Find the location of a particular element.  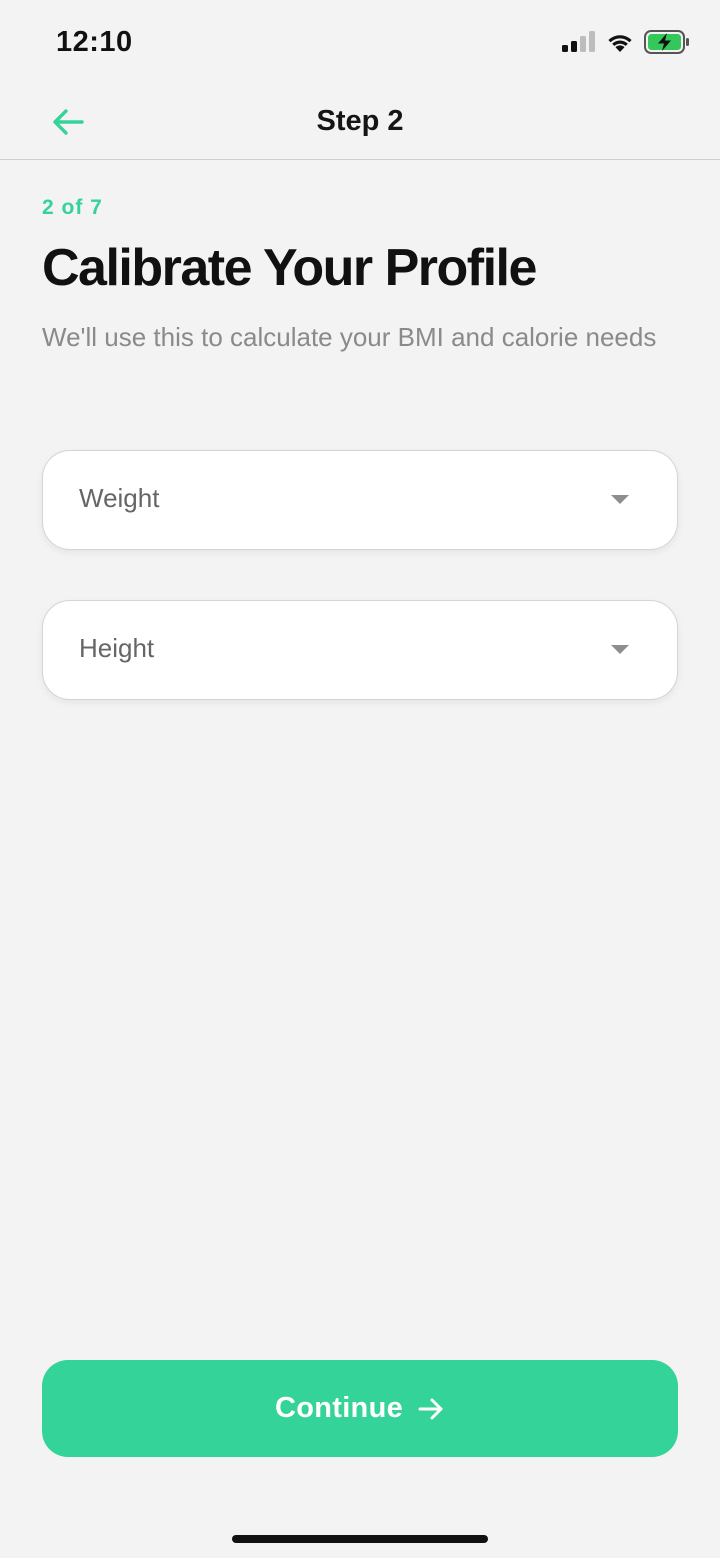

page-title: Calibrate Your Profile is located at coordinates (289, 268).